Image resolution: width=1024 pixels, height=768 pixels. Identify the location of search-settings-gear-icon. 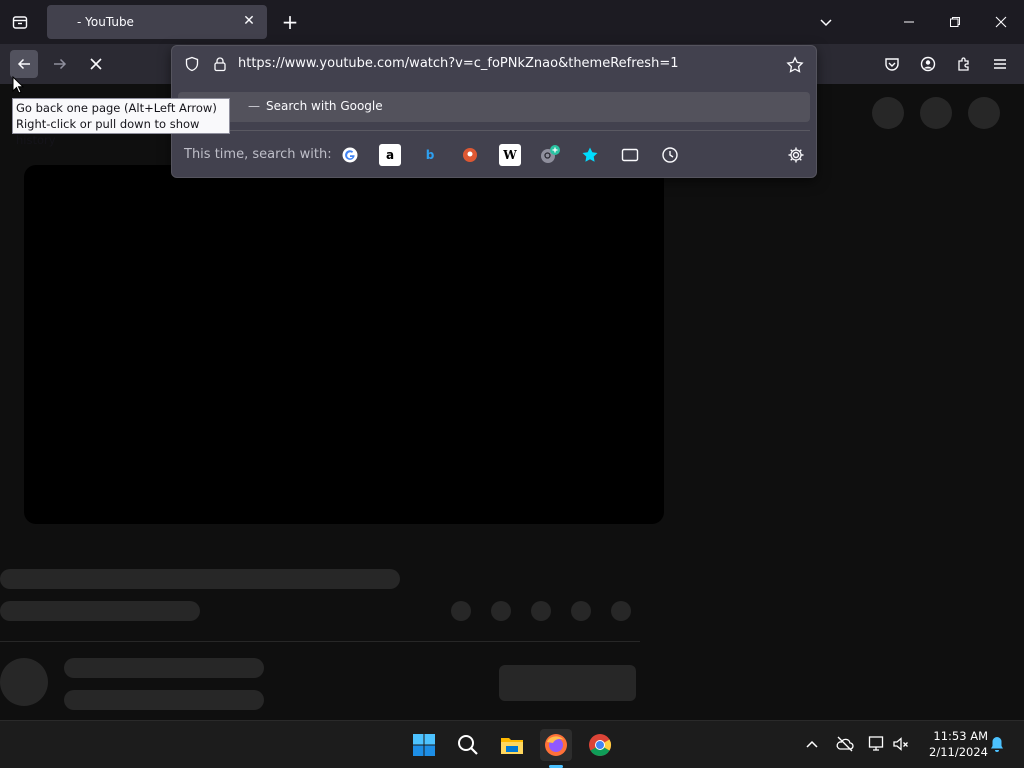
(796, 155).